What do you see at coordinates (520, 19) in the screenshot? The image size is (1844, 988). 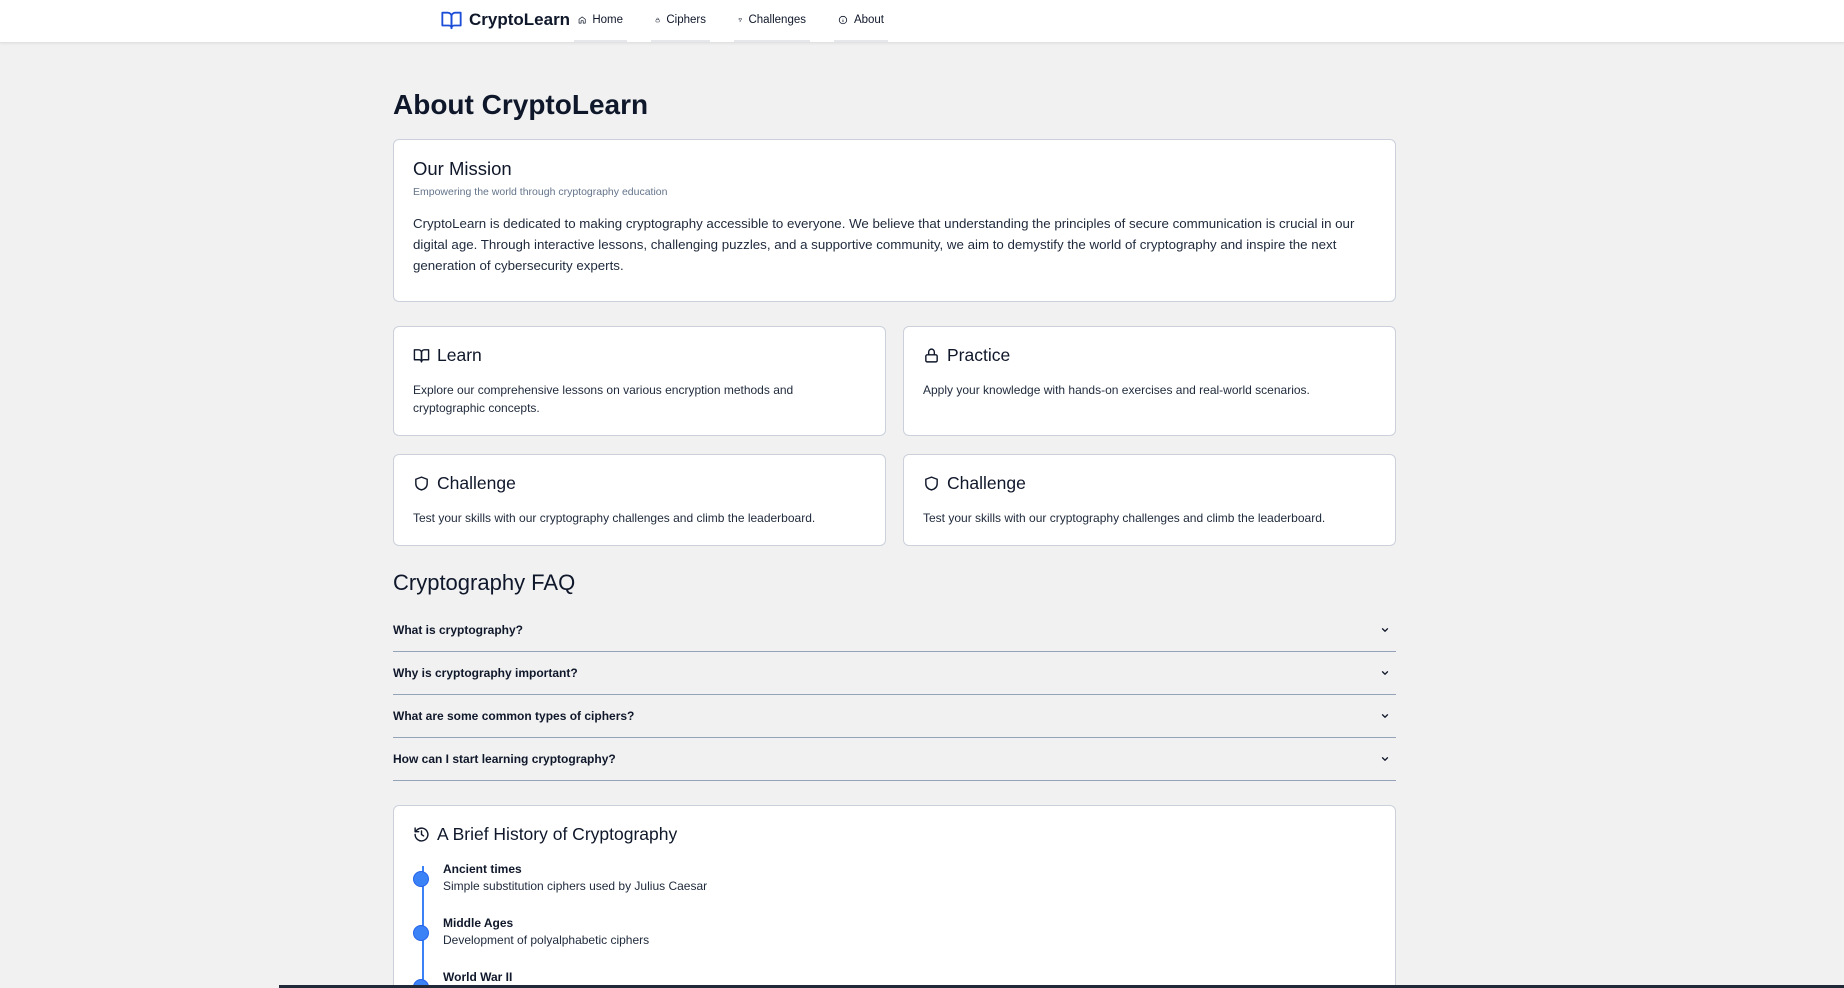 I see `brand-name: CryptoLearn` at bounding box center [520, 19].